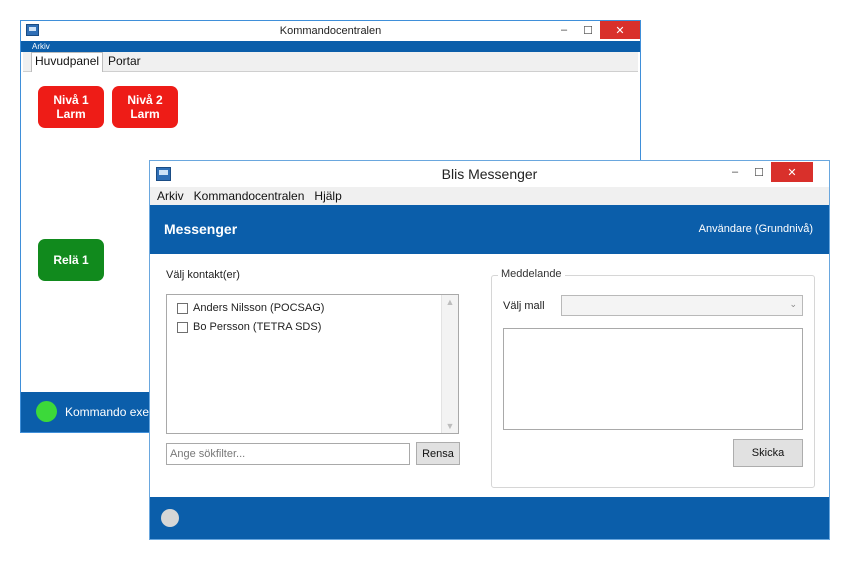 This screenshot has width=856, height=567. I want to click on menu-bar: Arkiv, so click(330, 46).